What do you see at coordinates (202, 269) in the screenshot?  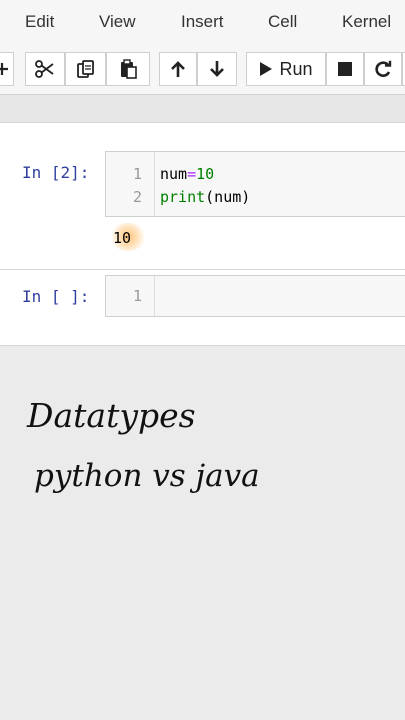 I see `cell-divider` at bounding box center [202, 269].